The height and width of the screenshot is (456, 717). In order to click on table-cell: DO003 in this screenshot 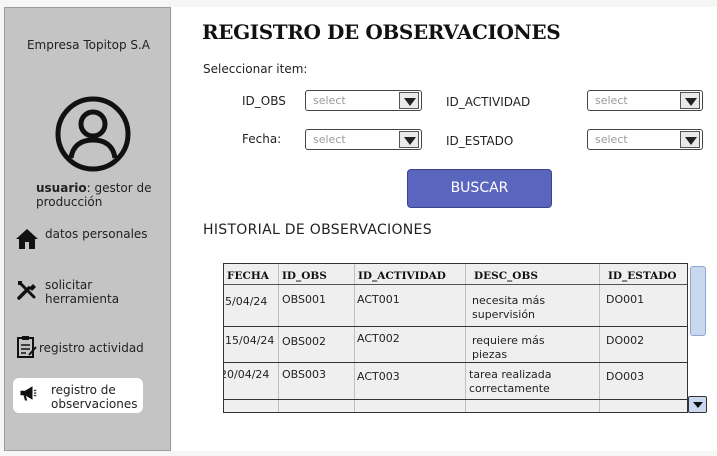, I will do `click(625, 376)`.